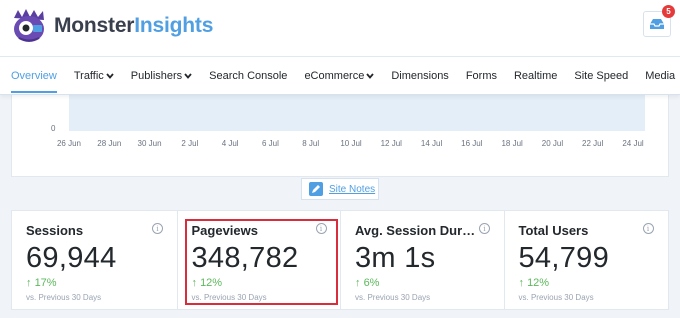 The image size is (680, 318). Describe the element at coordinates (311, 143) in the screenshot. I see `x-axis-tick-label: 8 Jul` at that location.